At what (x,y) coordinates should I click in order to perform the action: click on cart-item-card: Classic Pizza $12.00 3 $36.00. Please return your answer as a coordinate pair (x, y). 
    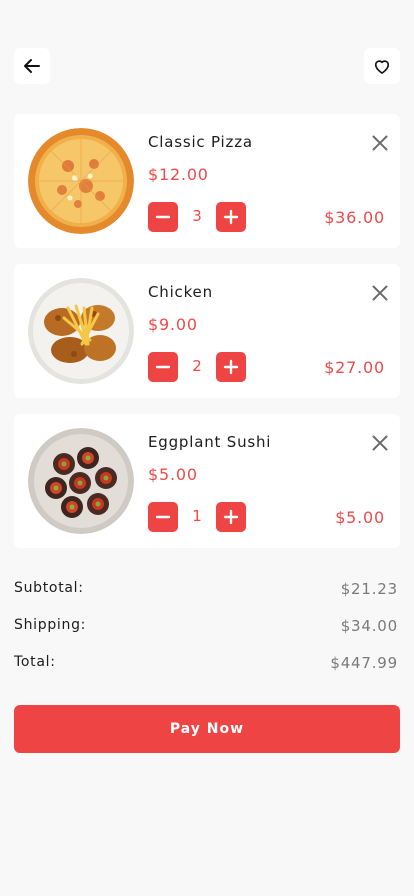
    Looking at the image, I should click on (207, 181).